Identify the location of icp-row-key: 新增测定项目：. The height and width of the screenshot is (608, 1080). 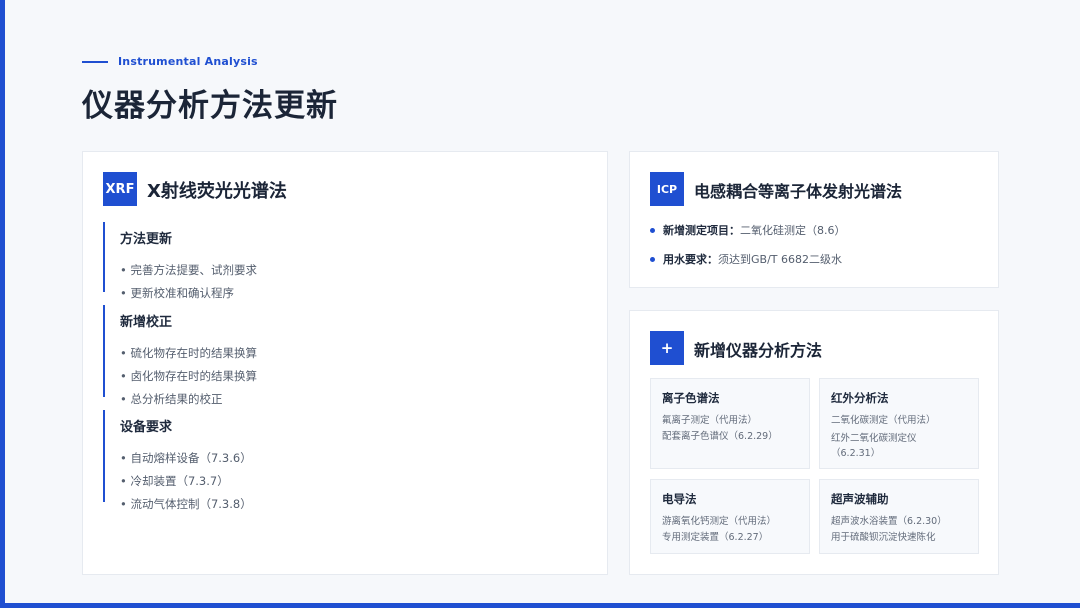
(701, 230).